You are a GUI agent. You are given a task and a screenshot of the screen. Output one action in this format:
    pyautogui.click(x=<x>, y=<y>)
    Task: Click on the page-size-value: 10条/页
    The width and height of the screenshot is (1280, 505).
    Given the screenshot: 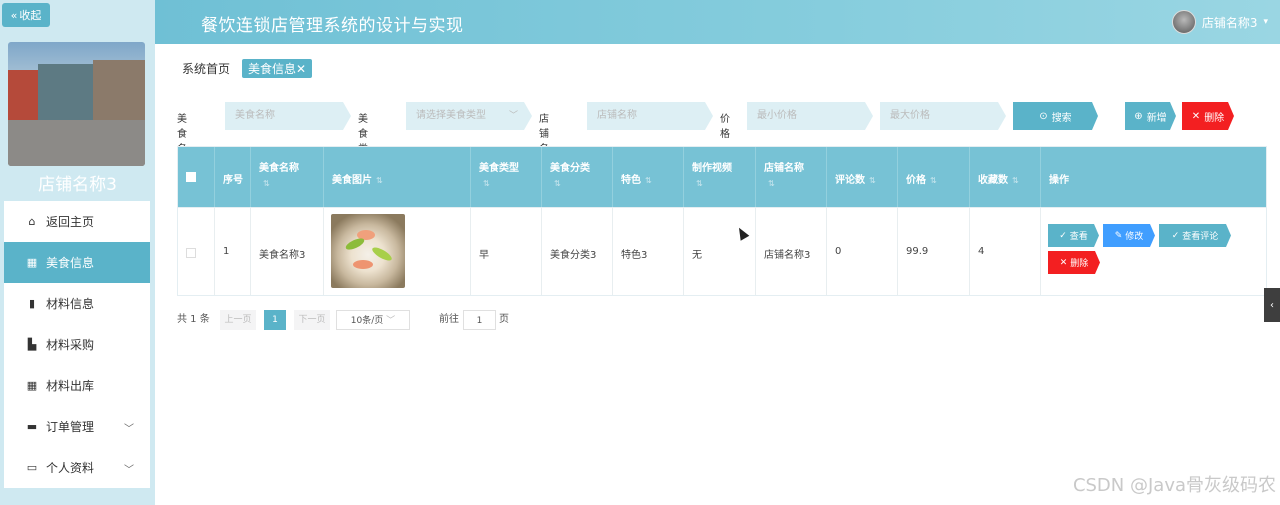 What is the action you would take?
    pyautogui.click(x=367, y=321)
    